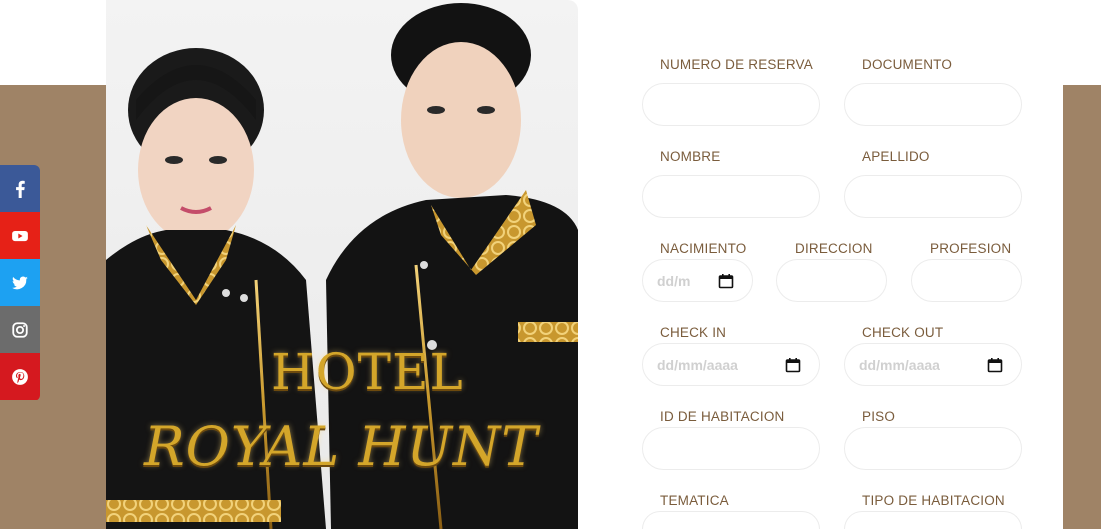  I want to click on twitter-icon, so click(20, 282).